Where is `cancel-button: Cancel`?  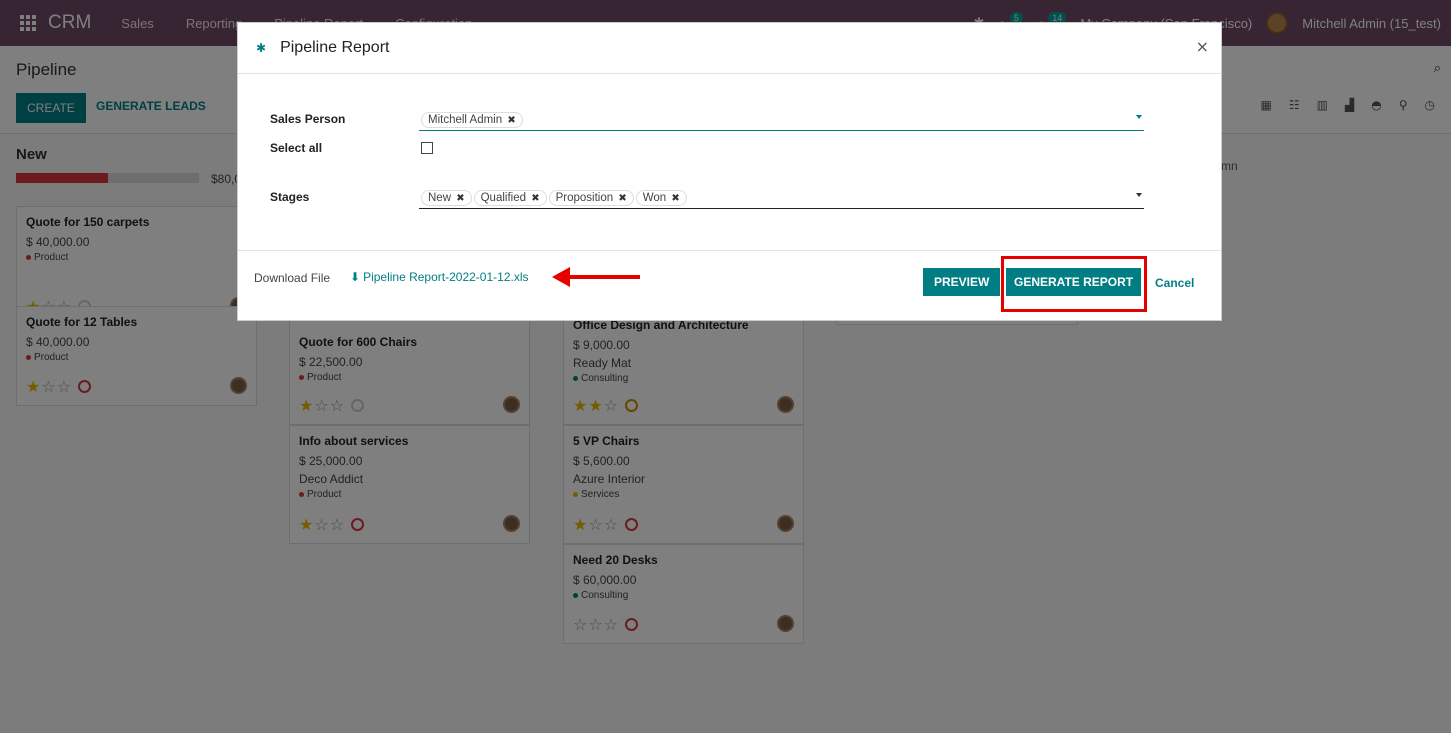
cancel-button: Cancel is located at coordinates (1174, 283).